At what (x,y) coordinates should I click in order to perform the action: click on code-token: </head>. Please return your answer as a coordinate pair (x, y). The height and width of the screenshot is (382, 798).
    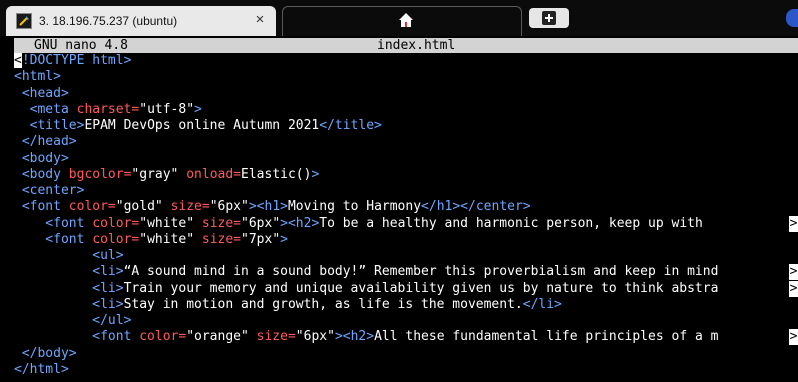
    Looking at the image, I should click on (45, 142).